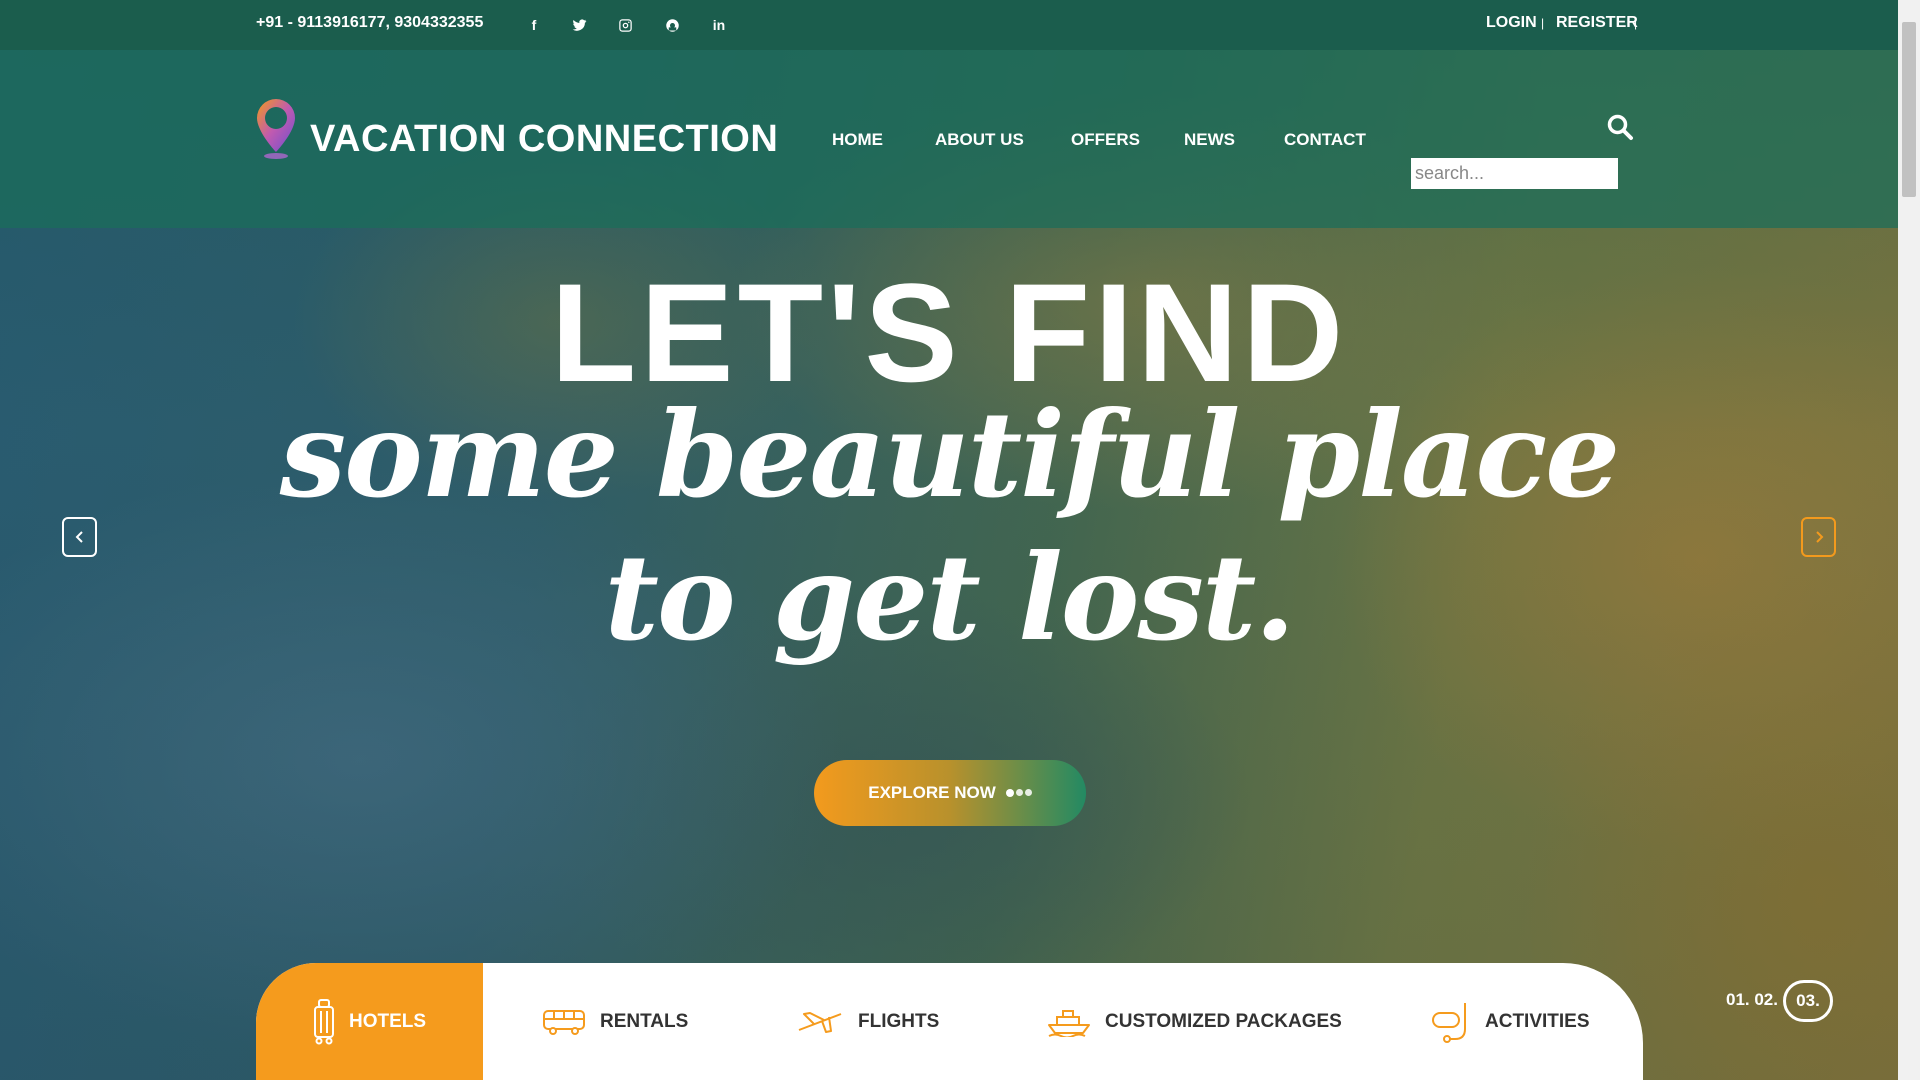 The height and width of the screenshot is (1080, 1920). What do you see at coordinates (1752, 1000) in the screenshot?
I see `slide-pager: 01. 02.` at bounding box center [1752, 1000].